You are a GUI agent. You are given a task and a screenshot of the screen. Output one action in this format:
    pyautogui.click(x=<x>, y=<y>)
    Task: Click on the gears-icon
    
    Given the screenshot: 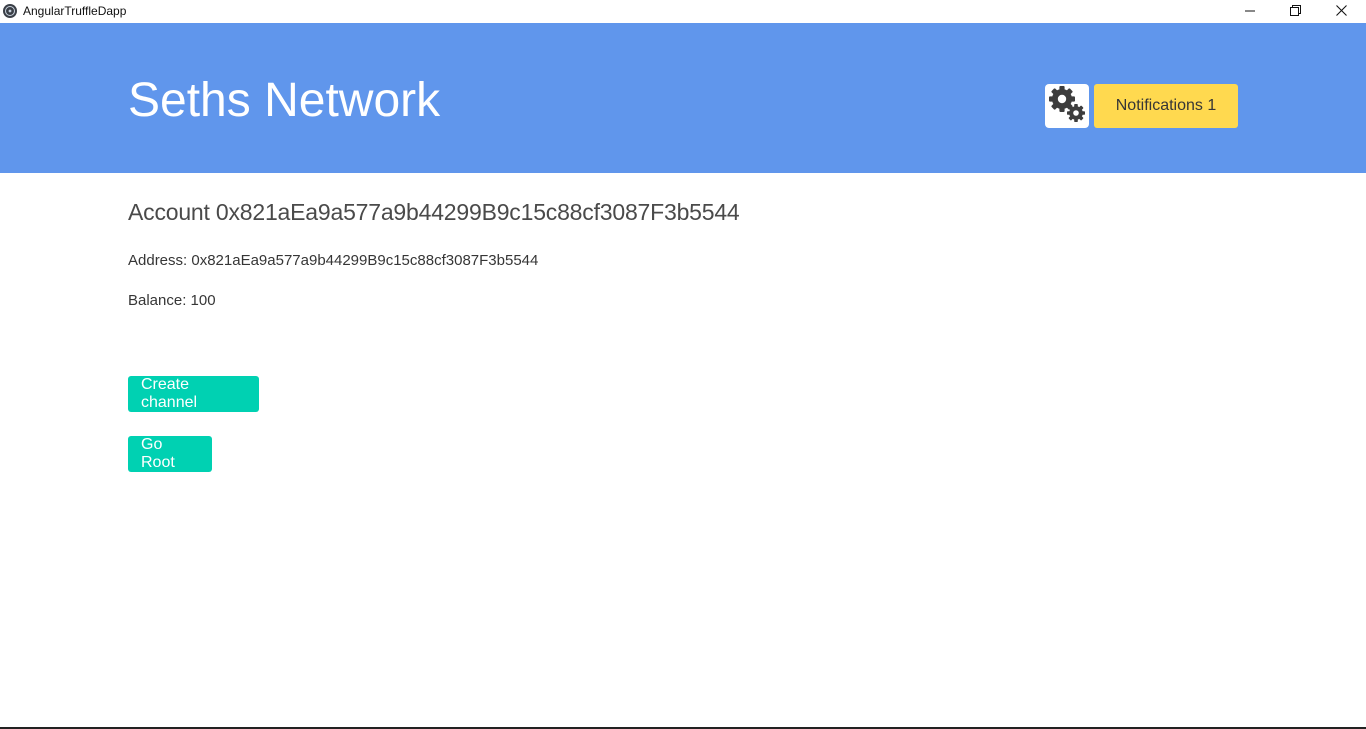 What is the action you would take?
    pyautogui.click(x=1067, y=106)
    